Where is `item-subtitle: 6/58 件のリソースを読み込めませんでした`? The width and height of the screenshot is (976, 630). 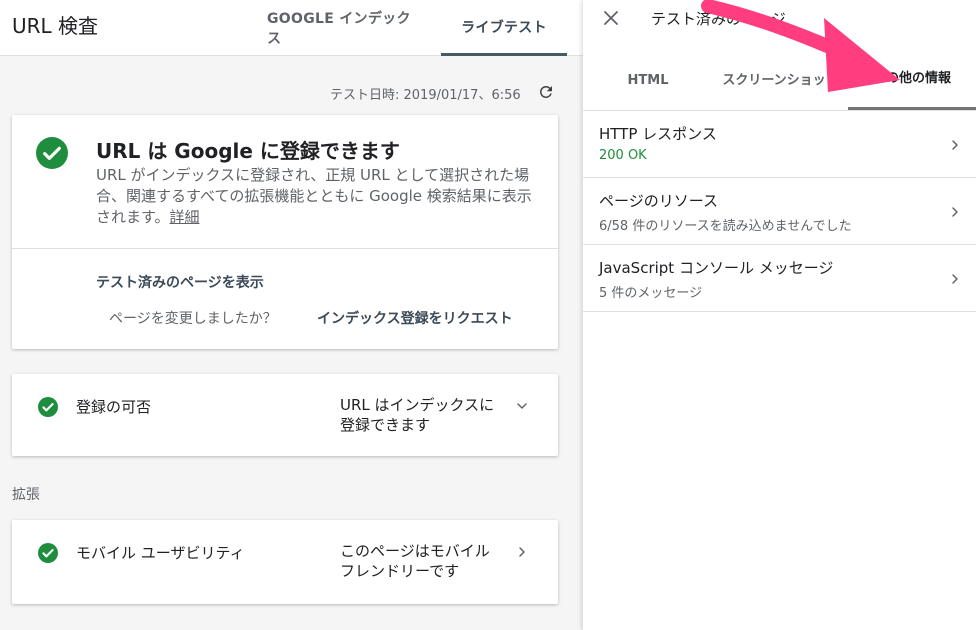 item-subtitle: 6/58 件のリソースを読み込めませんでした is located at coordinates (725, 226).